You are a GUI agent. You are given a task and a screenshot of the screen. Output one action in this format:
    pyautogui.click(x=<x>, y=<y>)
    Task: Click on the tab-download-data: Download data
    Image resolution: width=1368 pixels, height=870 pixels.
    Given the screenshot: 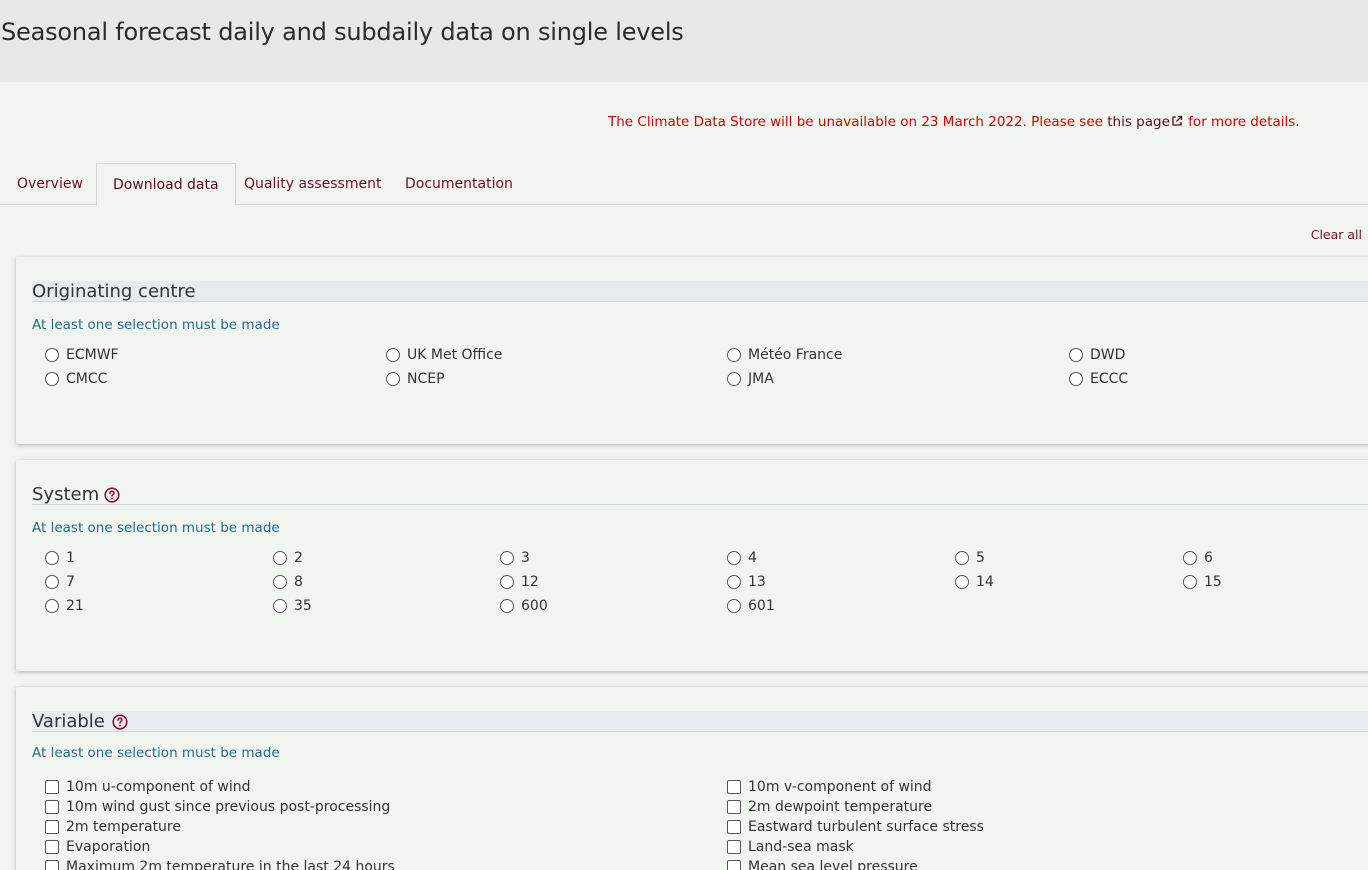 What is the action you would take?
    pyautogui.click(x=166, y=184)
    